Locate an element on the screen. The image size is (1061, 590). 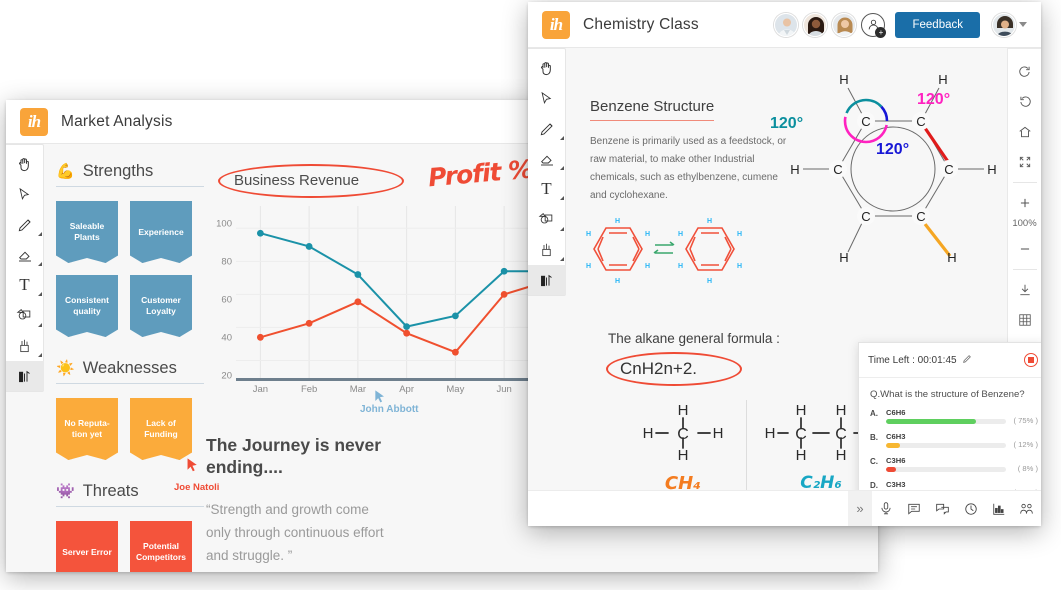
angle-label-blue: 120° is located at coordinates (892, 149).